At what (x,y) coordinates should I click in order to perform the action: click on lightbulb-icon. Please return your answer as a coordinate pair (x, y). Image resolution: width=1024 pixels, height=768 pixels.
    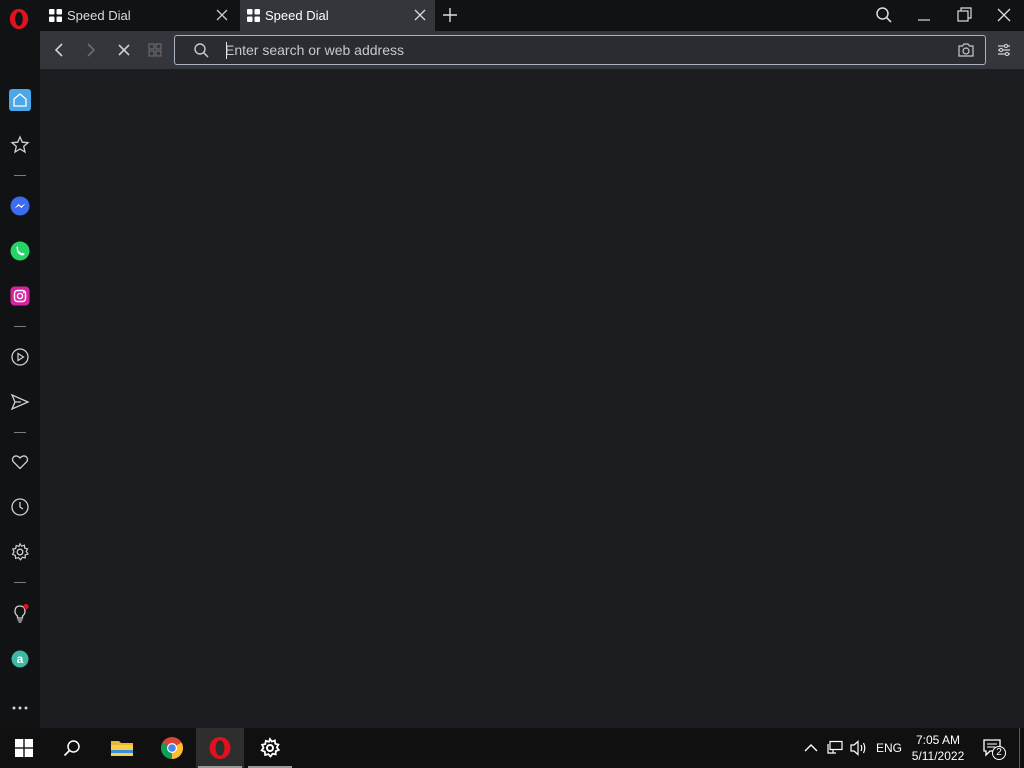
    Looking at the image, I should click on (21, 613).